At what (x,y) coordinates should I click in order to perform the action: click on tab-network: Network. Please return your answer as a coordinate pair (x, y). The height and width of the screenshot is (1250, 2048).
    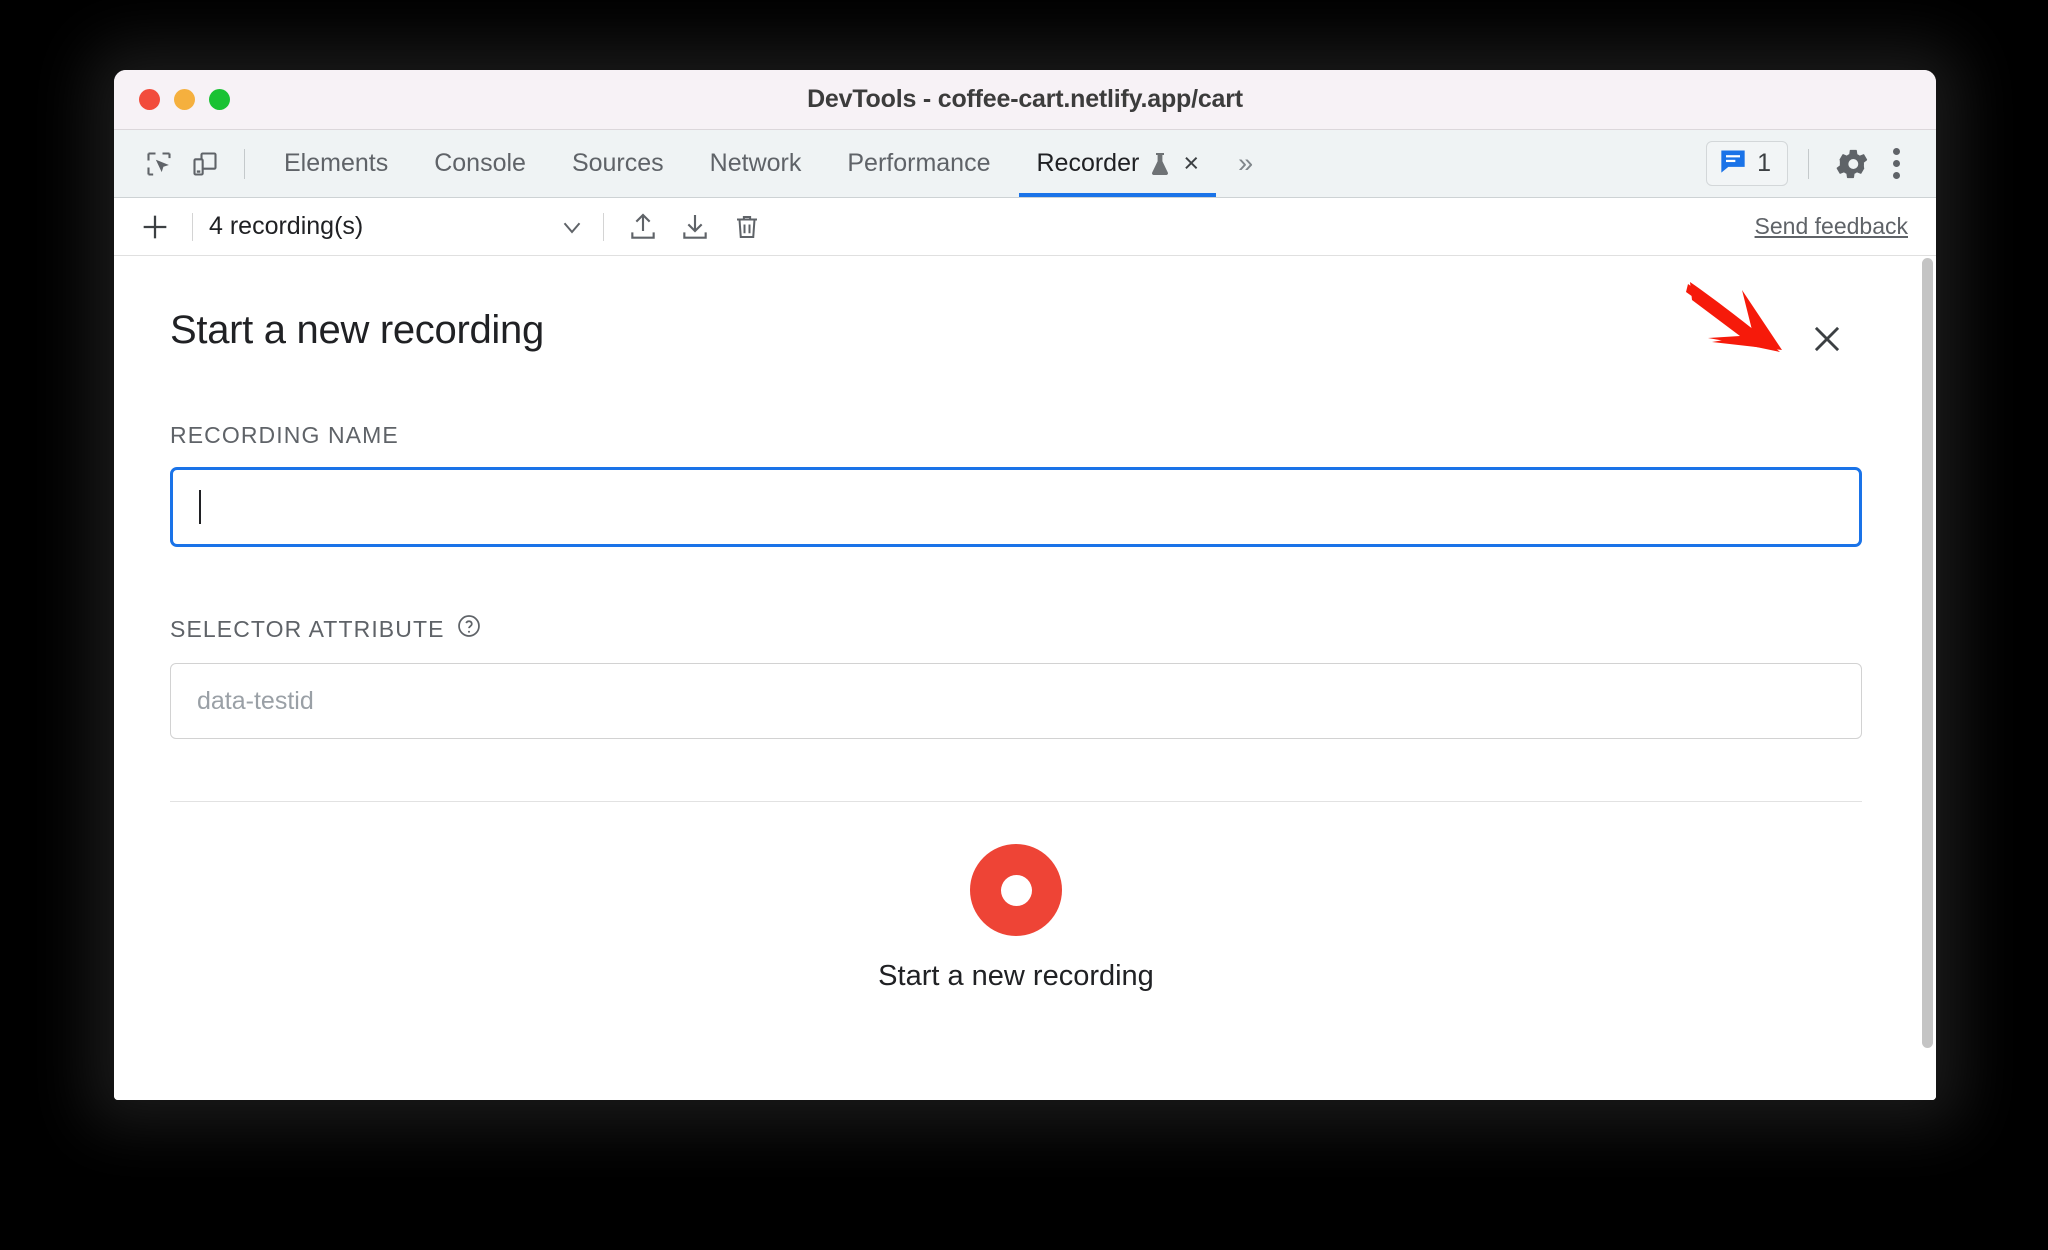
    Looking at the image, I should click on (756, 163).